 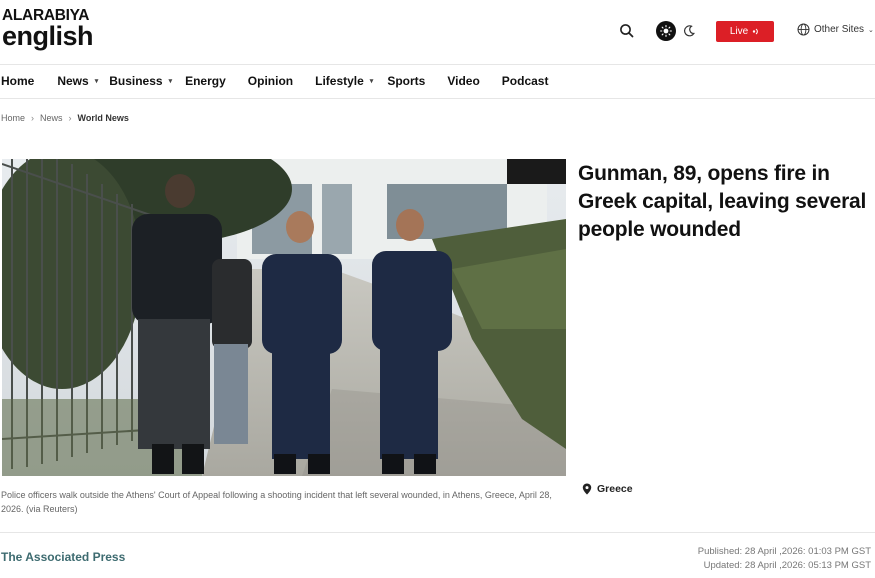 I want to click on breadcrumb: Home › News › World News, so click(x=65, y=118).